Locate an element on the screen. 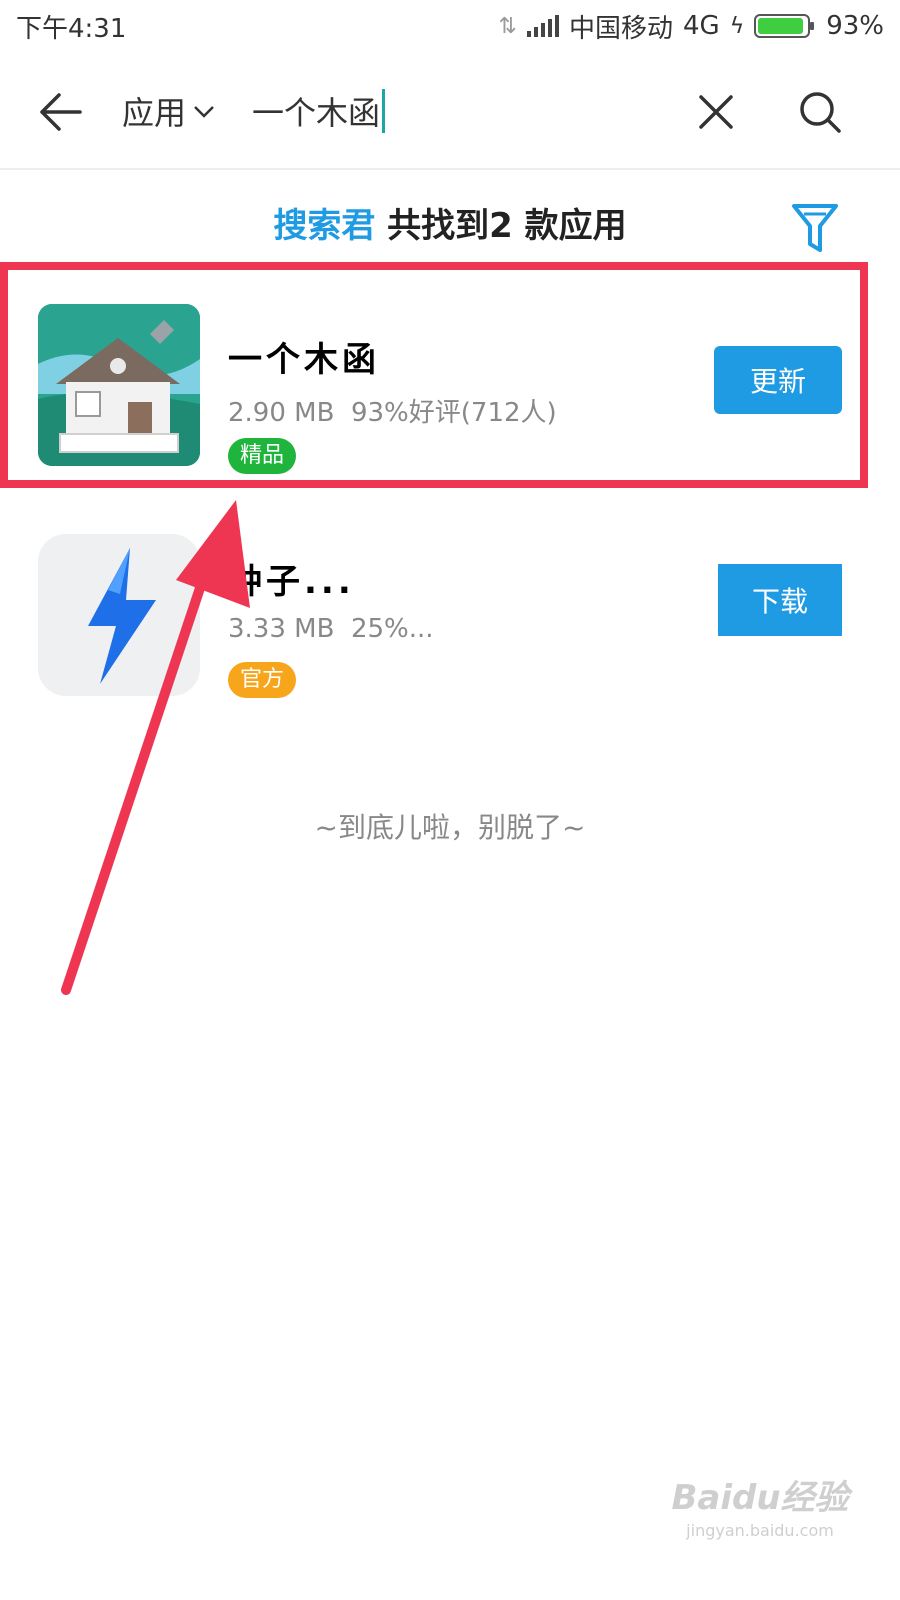  highlight-box is located at coordinates (434, 375).